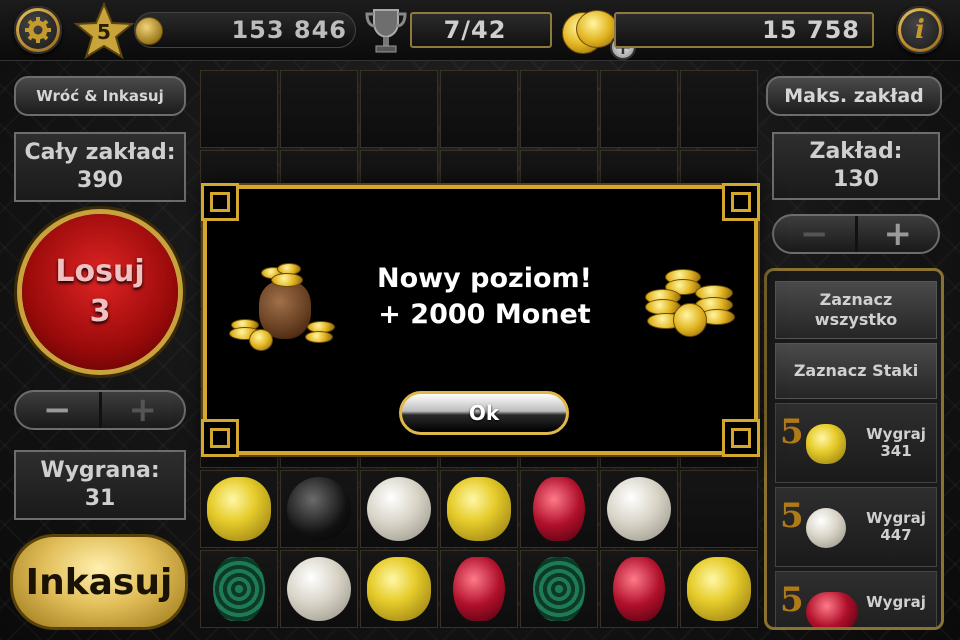 This screenshot has width=960, height=640. I want to click on total-bet-value: 390, so click(100, 180).